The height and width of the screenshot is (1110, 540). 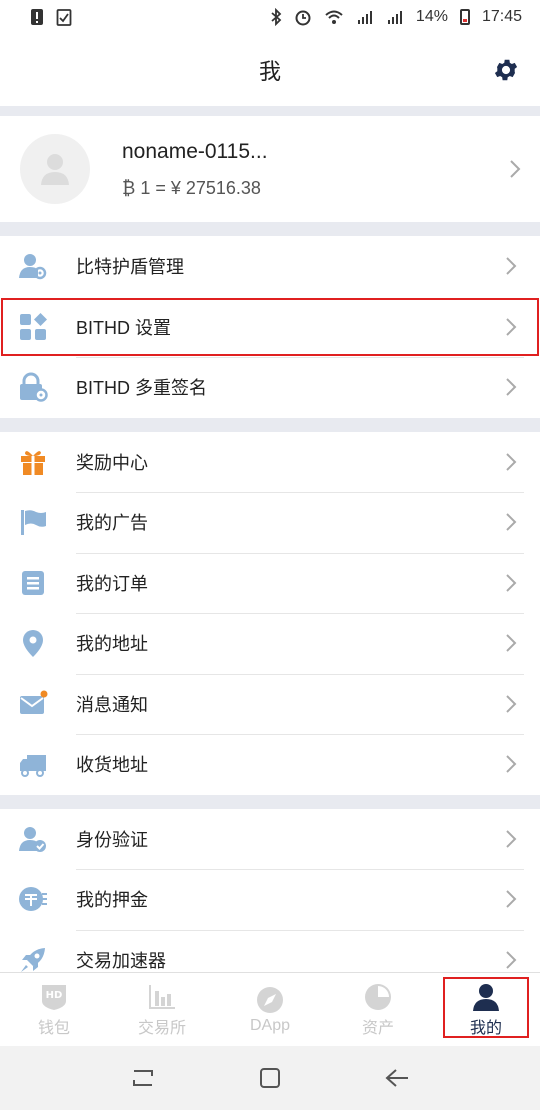 I want to click on menu-item-label: 比特护盾管理, so click(x=130, y=267).